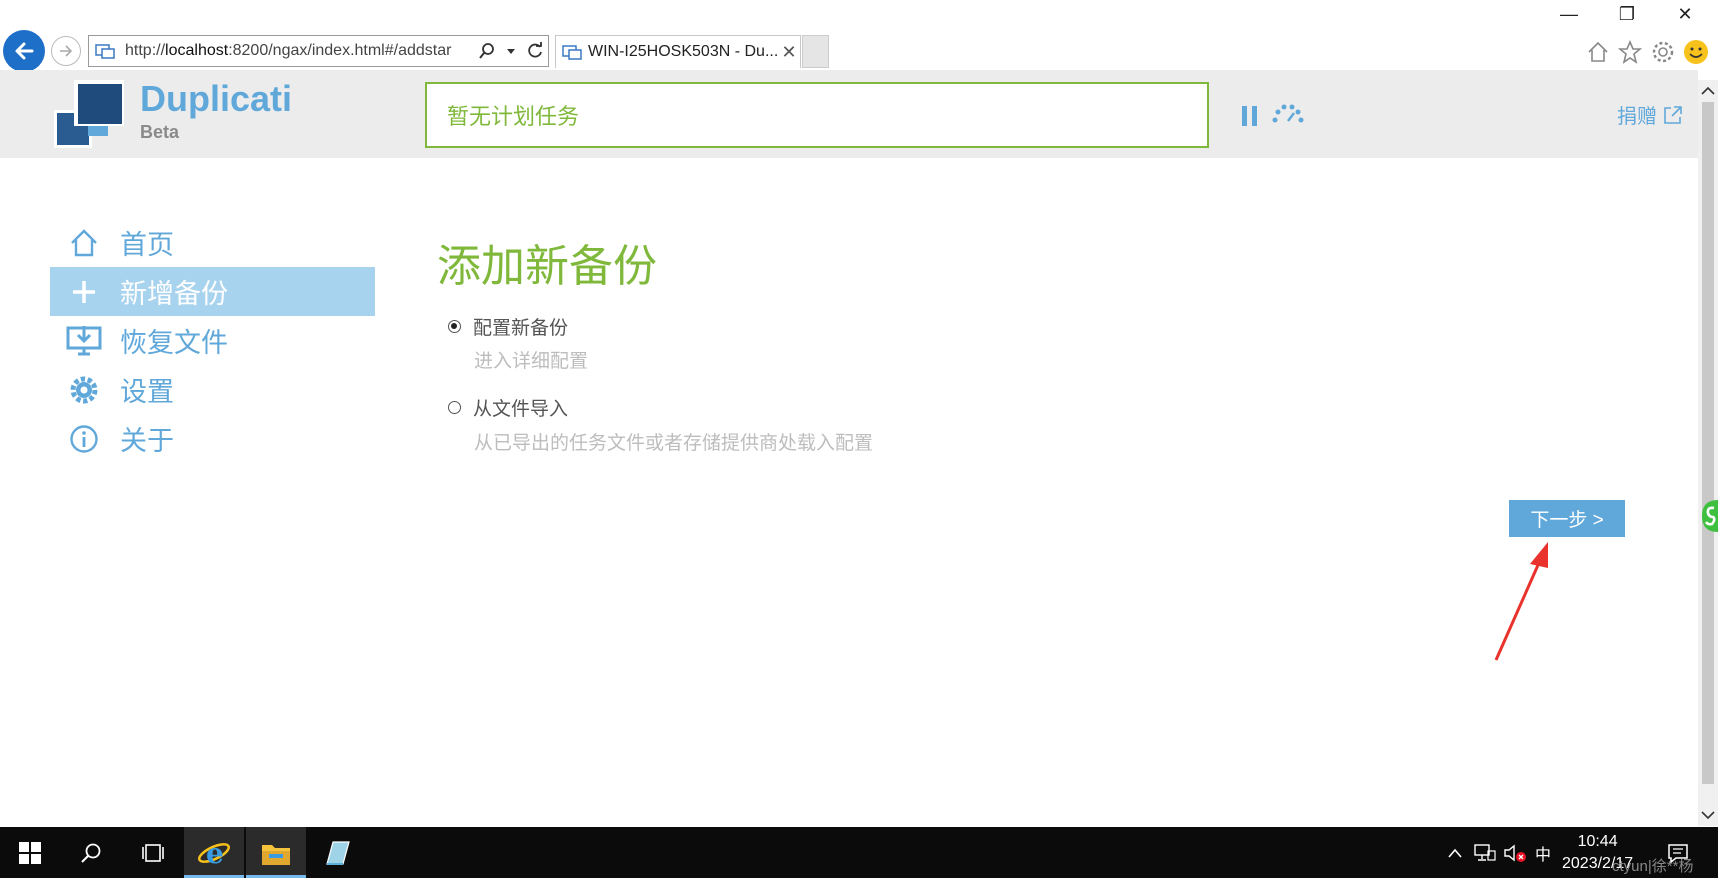 The width and height of the screenshot is (1718, 878). What do you see at coordinates (174, 343) in the screenshot?
I see `sidebar-item-label: 恢复文件` at bounding box center [174, 343].